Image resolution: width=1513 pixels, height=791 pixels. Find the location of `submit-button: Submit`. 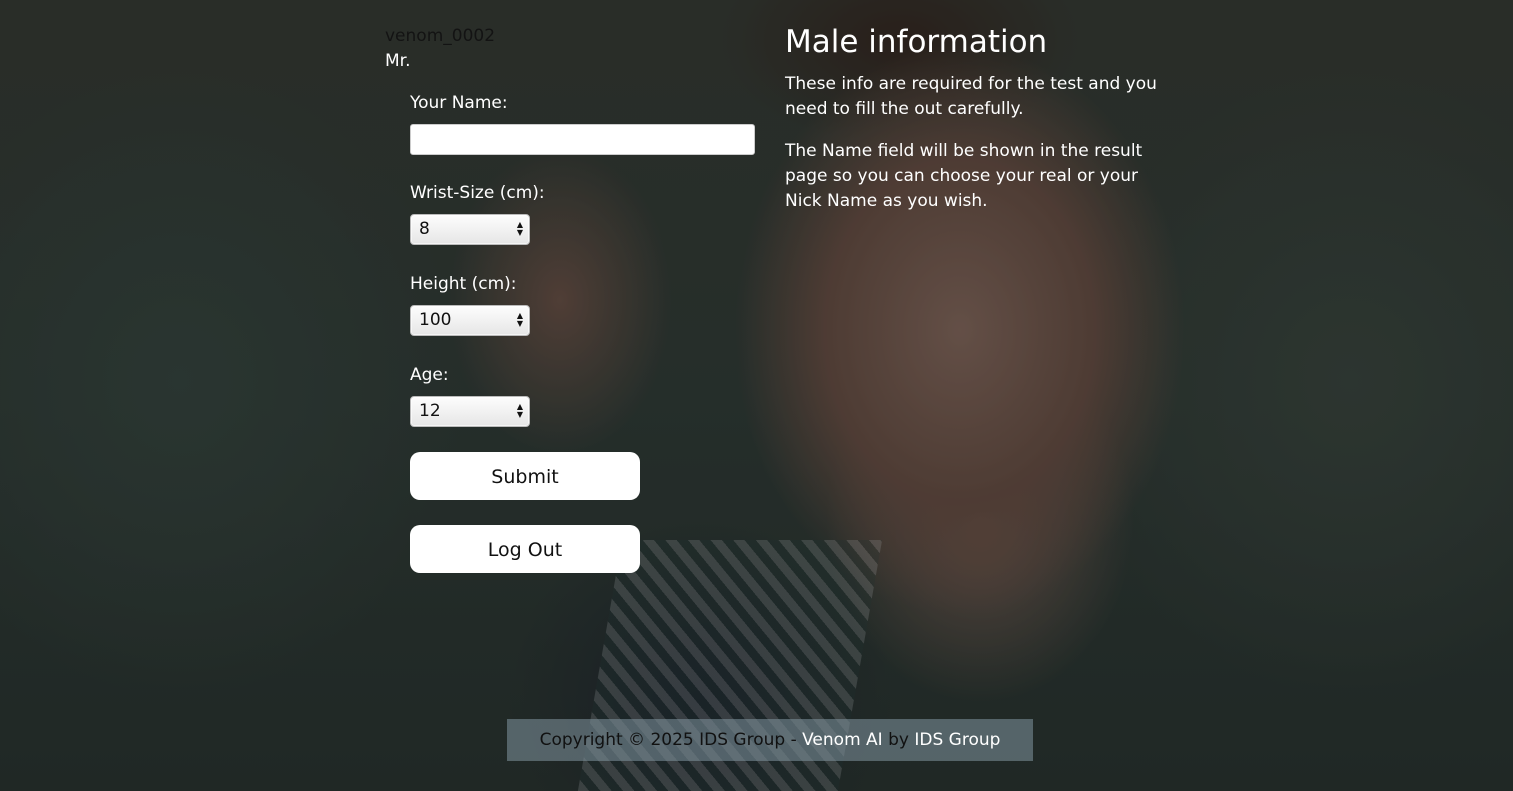

submit-button: Submit is located at coordinates (525, 476).